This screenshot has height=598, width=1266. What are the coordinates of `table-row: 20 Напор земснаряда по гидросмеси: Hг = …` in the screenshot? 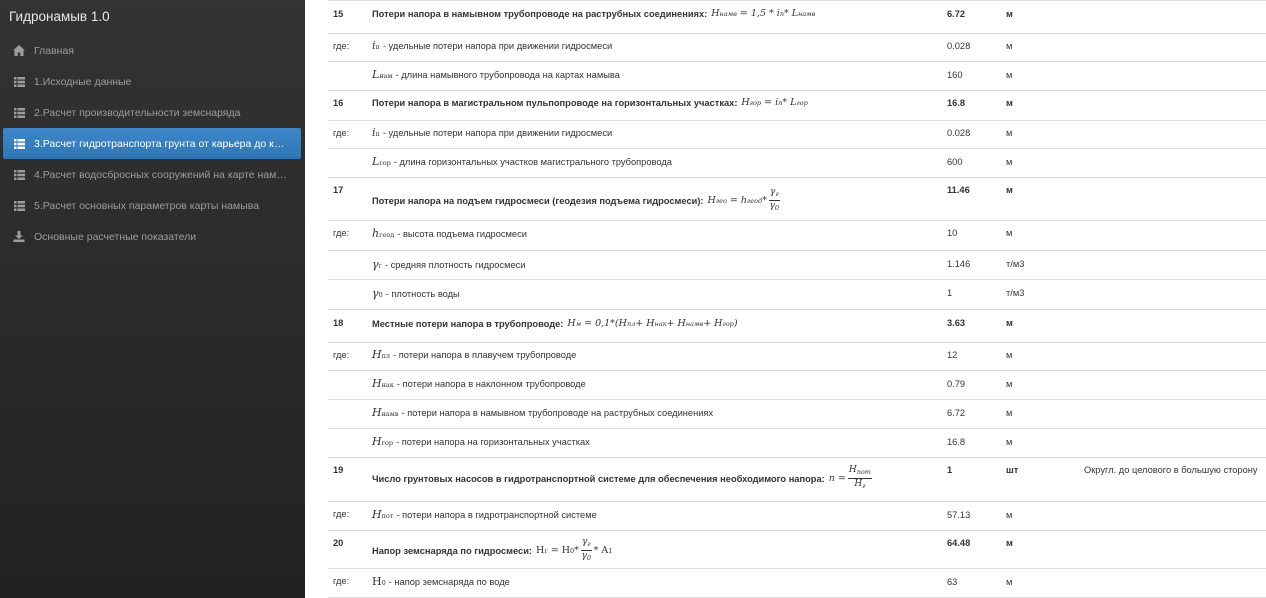 It's located at (797, 549).